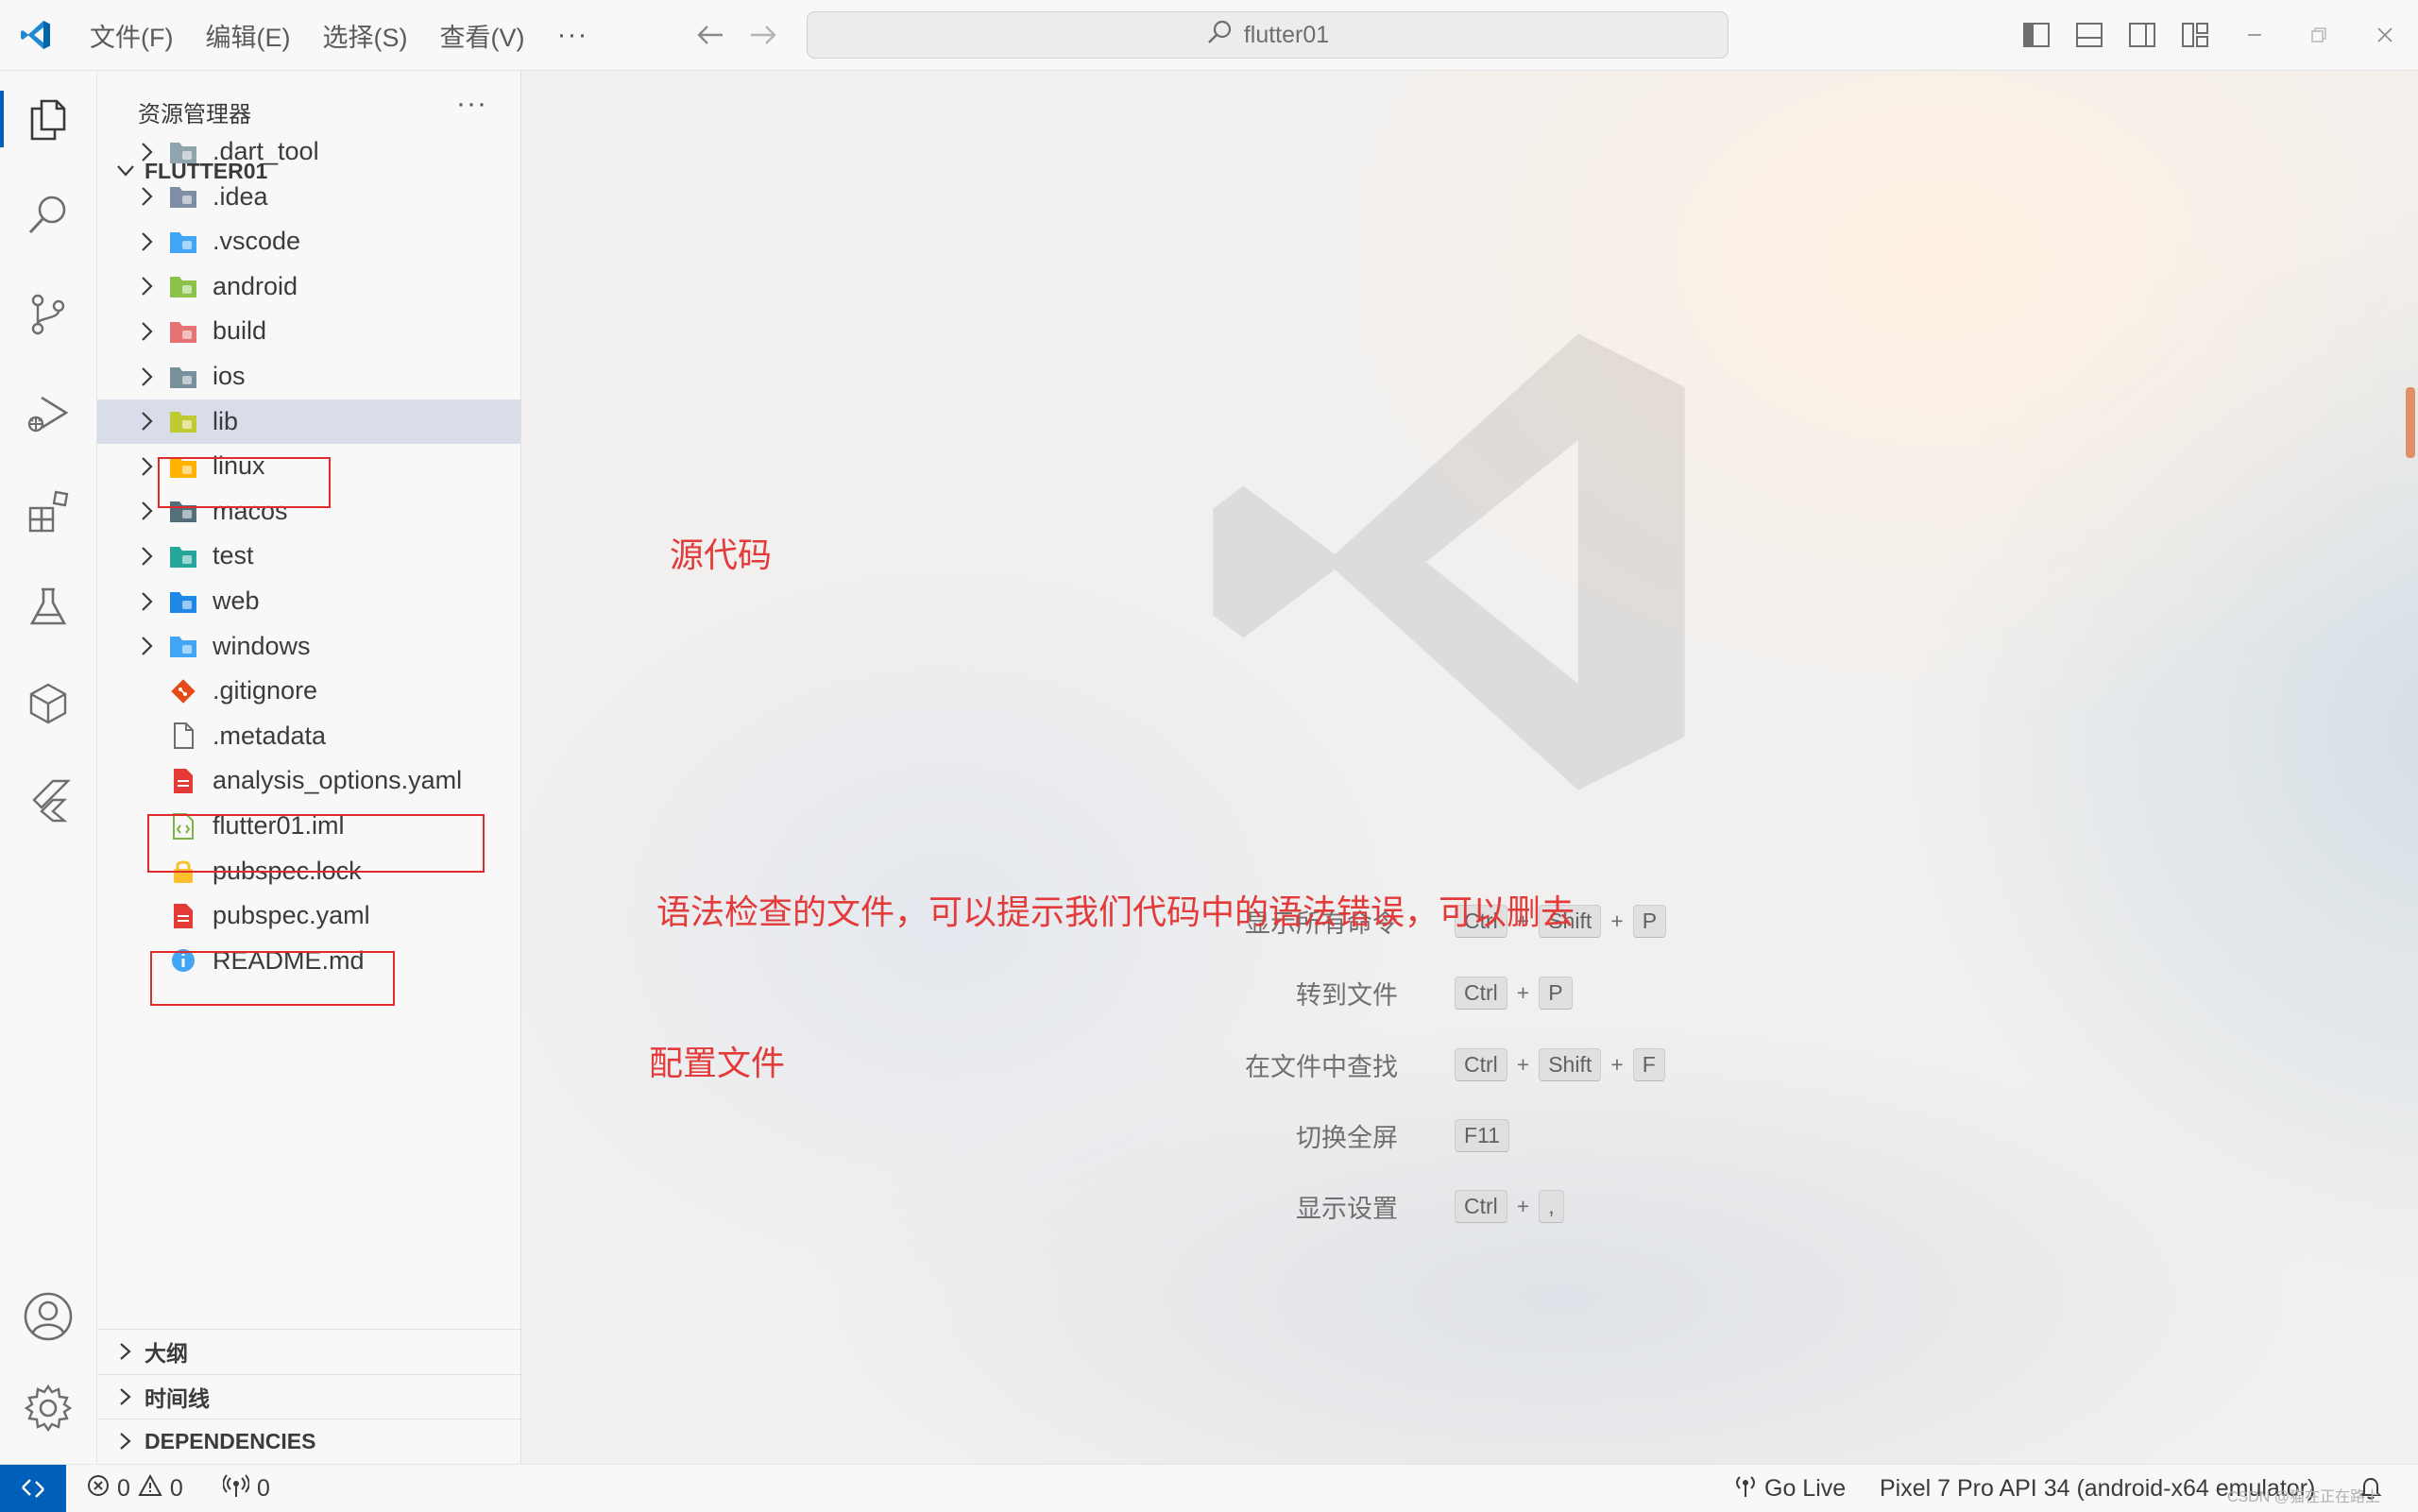 Image resolution: width=2418 pixels, height=1512 pixels. I want to click on dependencies-panel-header: DEPENDENCIES, so click(308, 1441).